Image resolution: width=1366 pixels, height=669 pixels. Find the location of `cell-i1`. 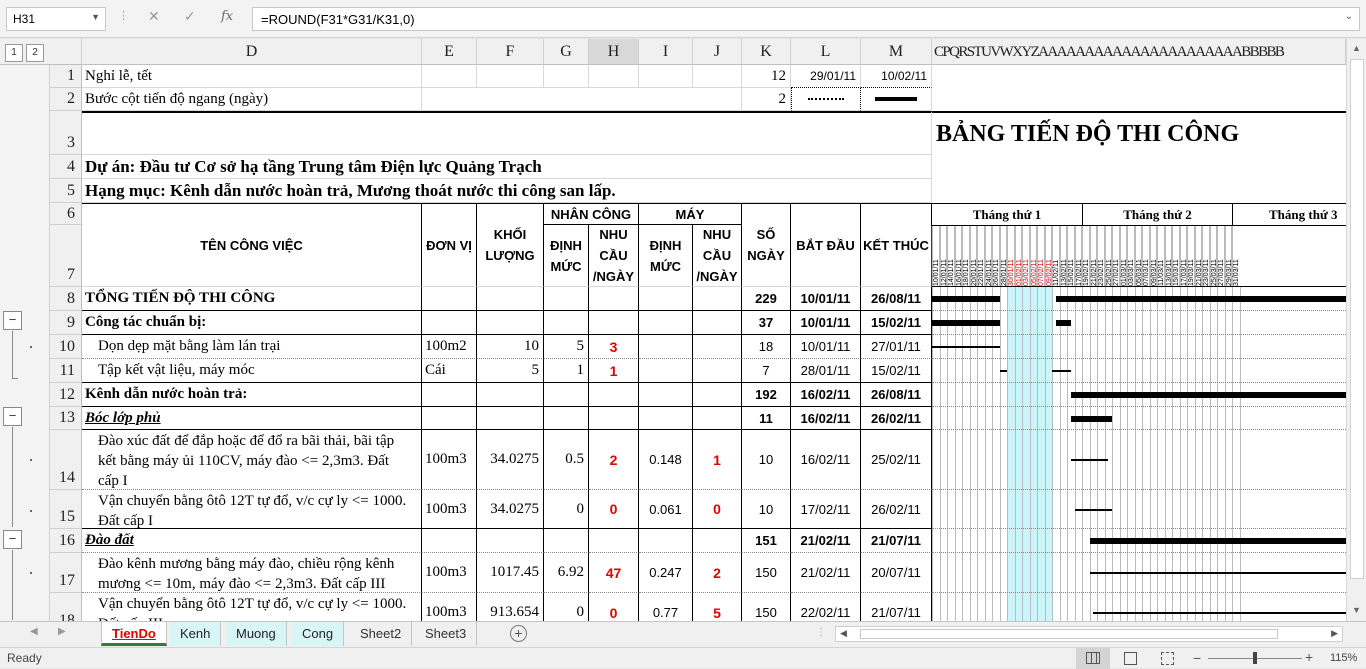

cell-i1 is located at coordinates (666, 76).